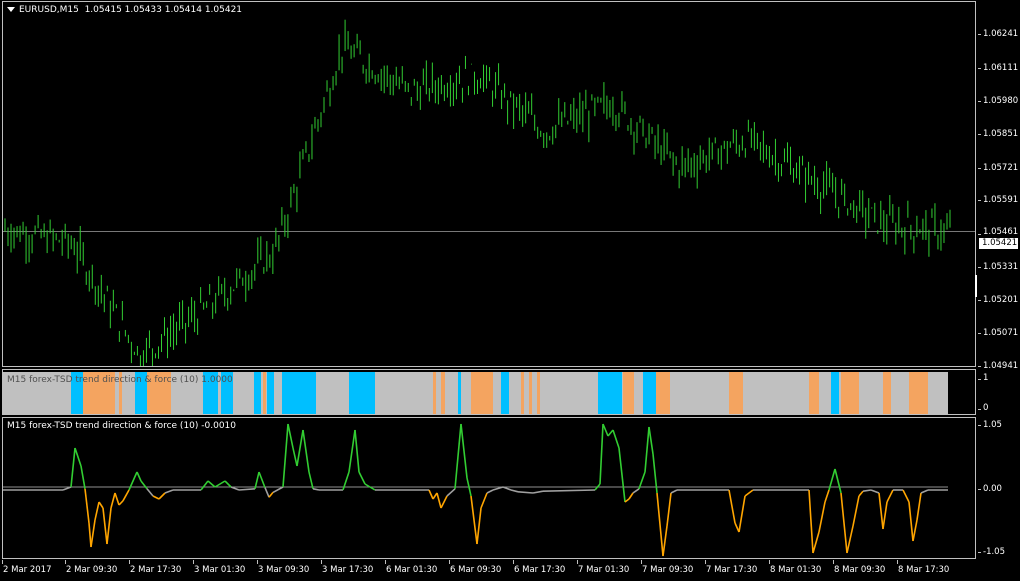 Image resolution: width=1020 pixels, height=581 pixels. Describe the element at coordinates (284, 570) in the screenshot. I see `time-label: 3 Mar 09:30` at that location.